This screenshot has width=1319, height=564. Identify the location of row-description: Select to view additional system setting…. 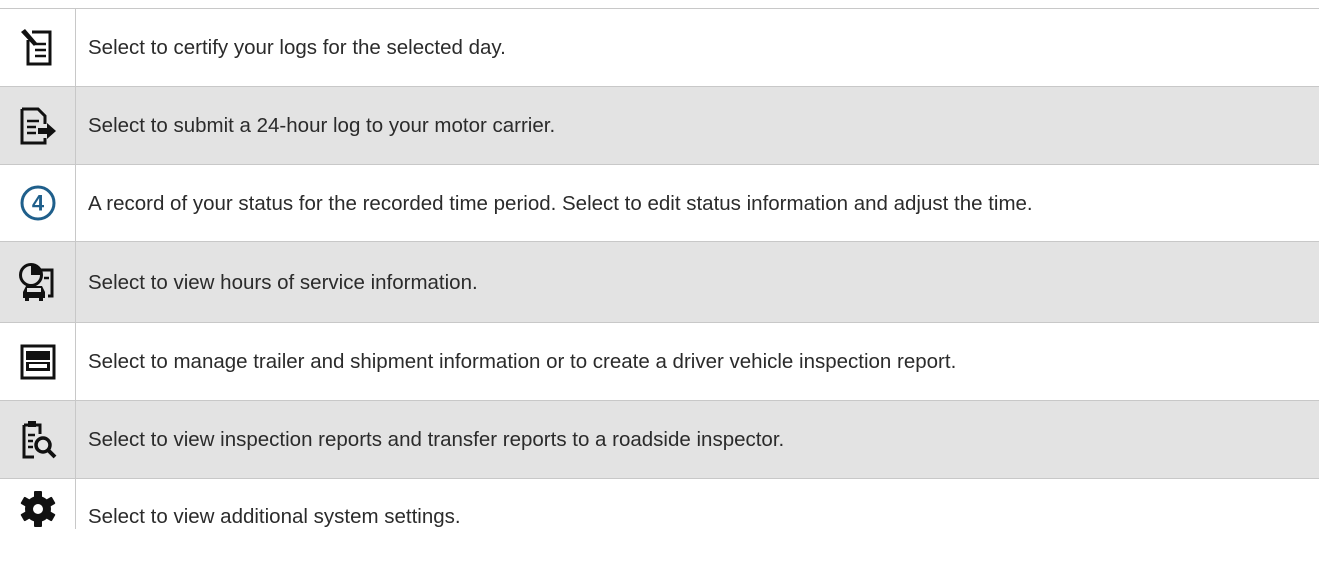
(274, 516).